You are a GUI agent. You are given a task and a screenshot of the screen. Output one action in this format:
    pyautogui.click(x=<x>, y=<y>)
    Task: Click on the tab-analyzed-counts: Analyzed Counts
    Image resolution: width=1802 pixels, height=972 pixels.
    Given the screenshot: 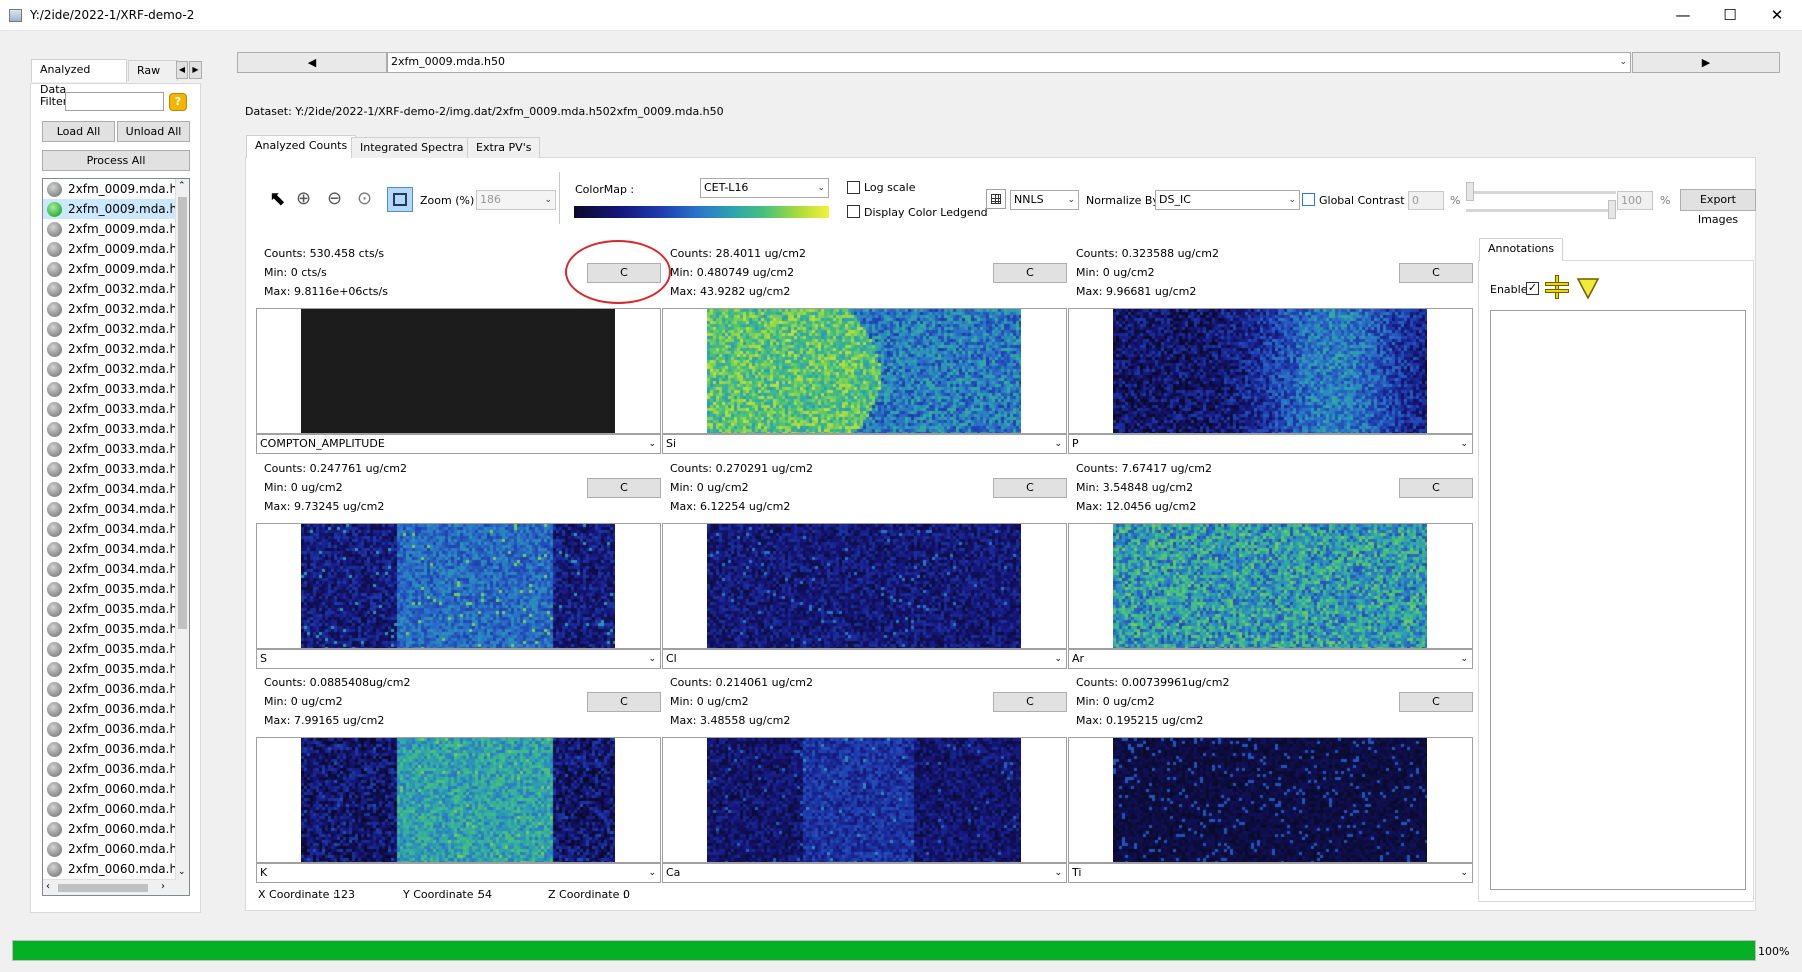 What is the action you would take?
    pyautogui.click(x=301, y=146)
    